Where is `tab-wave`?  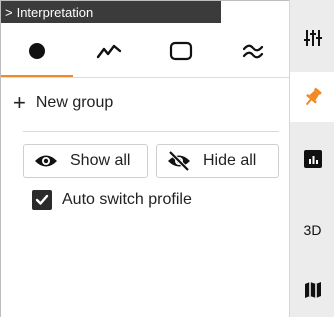 tab-wave is located at coordinates (253, 50).